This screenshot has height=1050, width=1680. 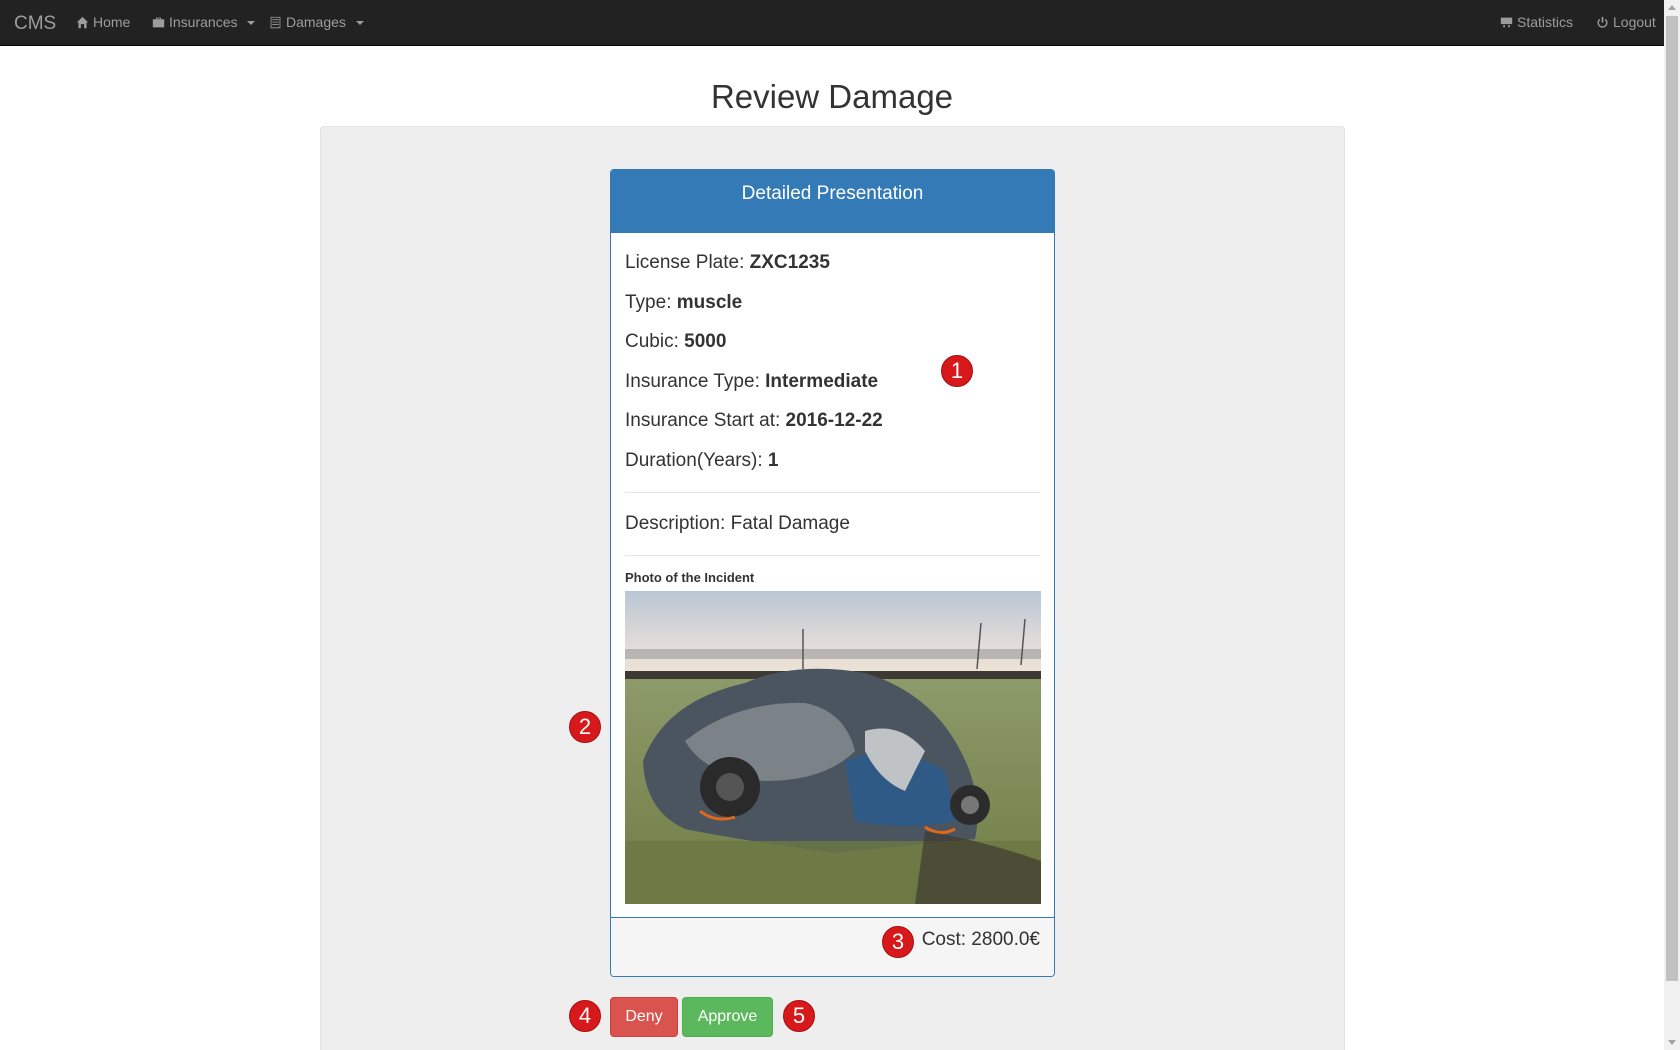 I want to click on cubic-field: Cubic: 5000, so click(x=832, y=342).